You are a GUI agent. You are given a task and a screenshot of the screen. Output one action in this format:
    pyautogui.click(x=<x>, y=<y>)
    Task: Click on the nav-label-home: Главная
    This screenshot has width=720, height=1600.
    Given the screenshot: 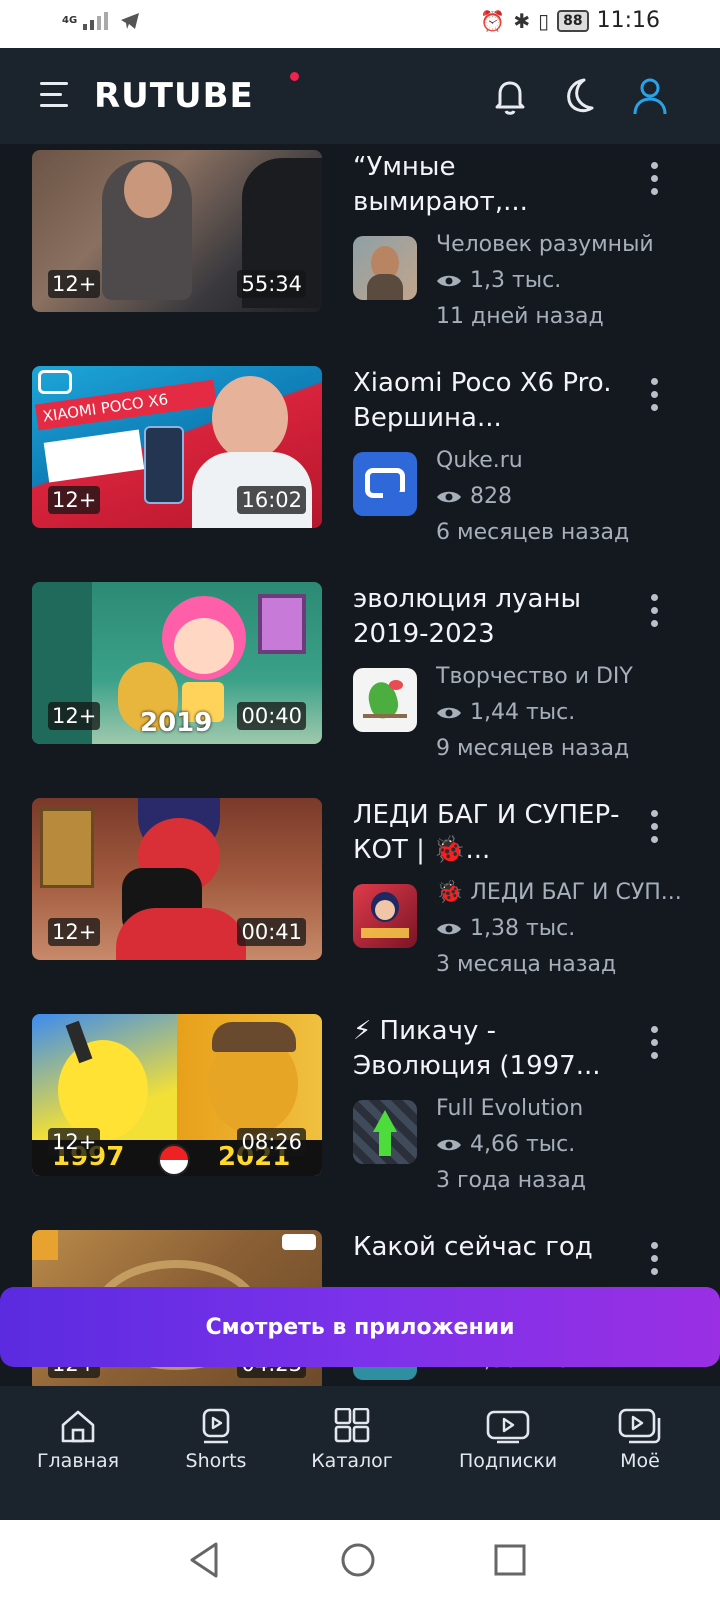 What is the action you would take?
    pyautogui.click(x=78, y=1461)
    